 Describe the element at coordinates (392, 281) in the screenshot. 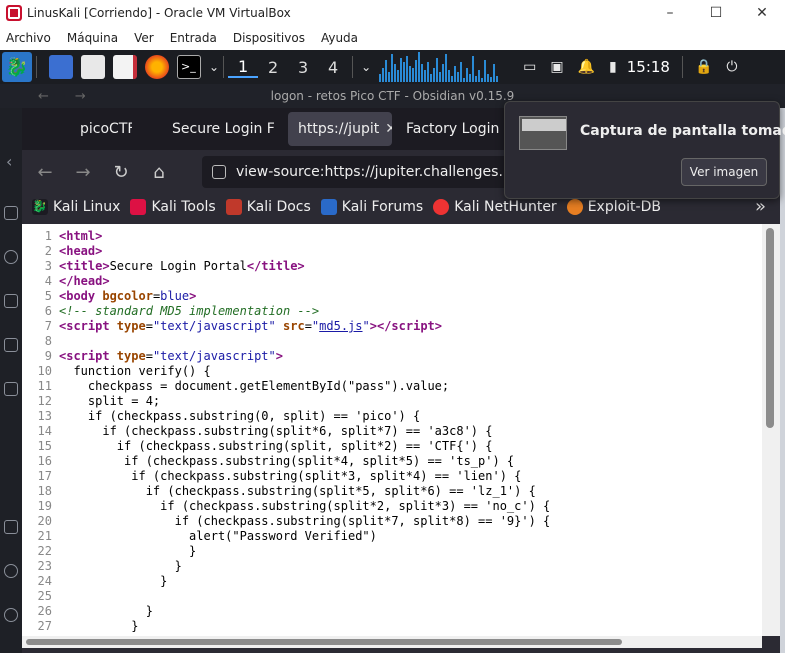

I see `source-line: 4 </head>` at that location.